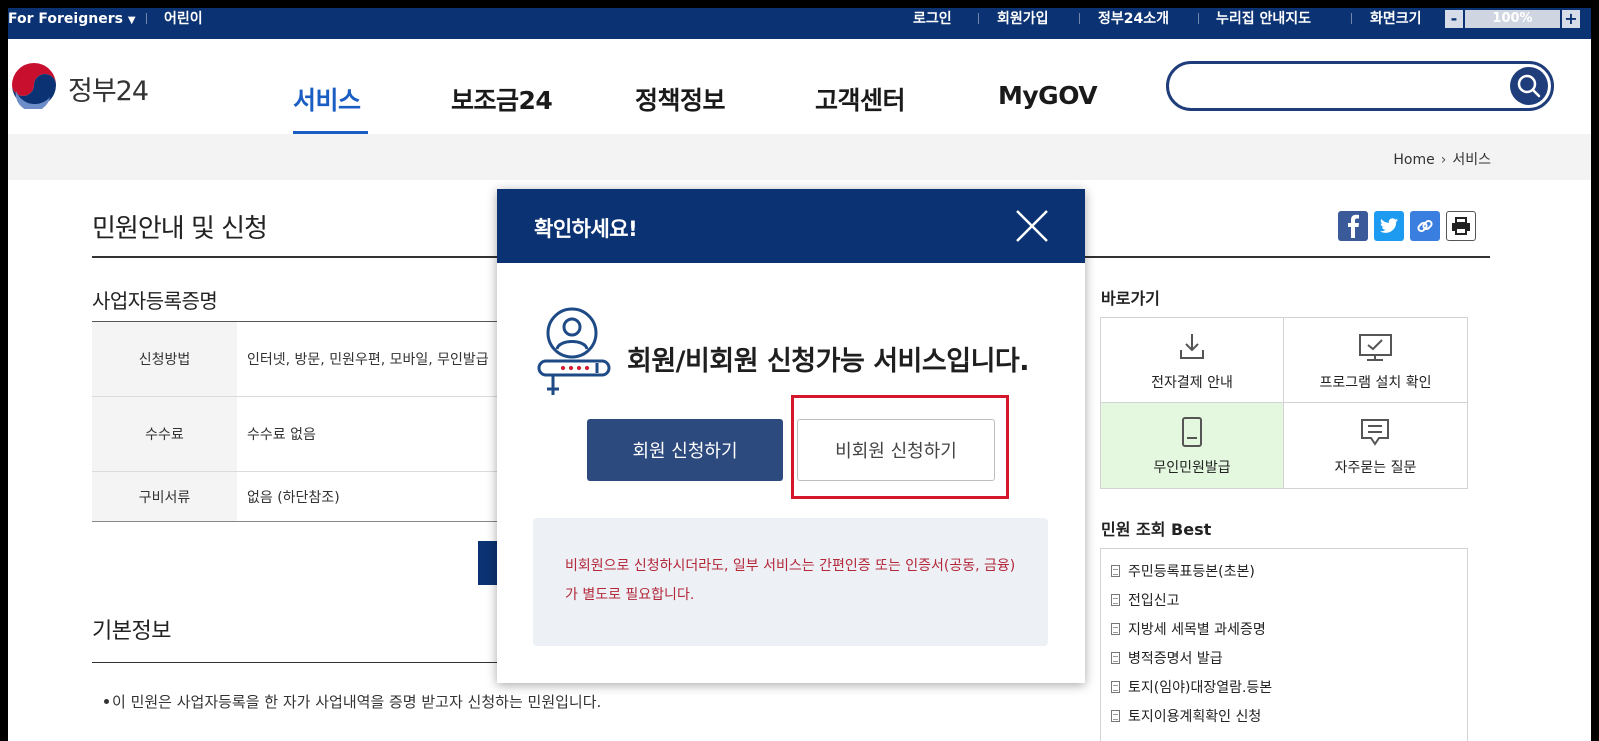 Image resolution: width=1599 pixels, height=741 pixels. Describe the element at coordinates (860, 99) in the screenshot. I see `nav-customer-center: 고객센터` at that location.